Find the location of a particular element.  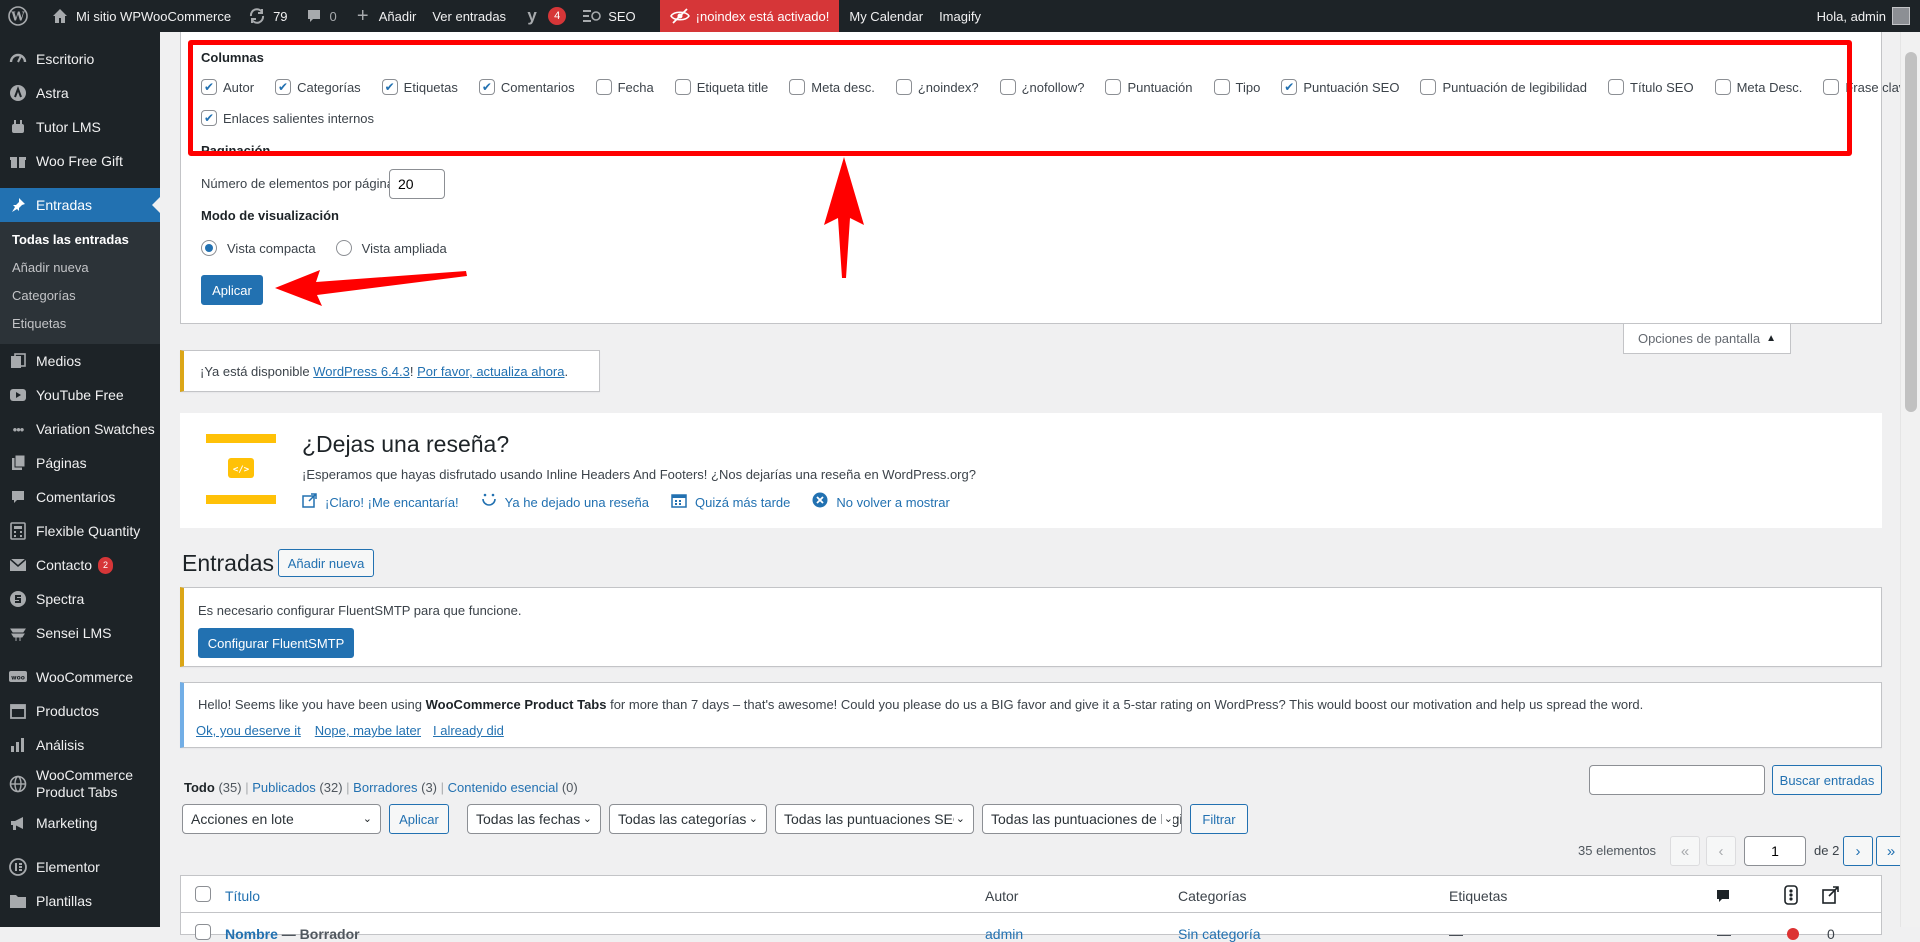

review-dismiss-link: No volver a mostrar is located at coordinates (881, 502).